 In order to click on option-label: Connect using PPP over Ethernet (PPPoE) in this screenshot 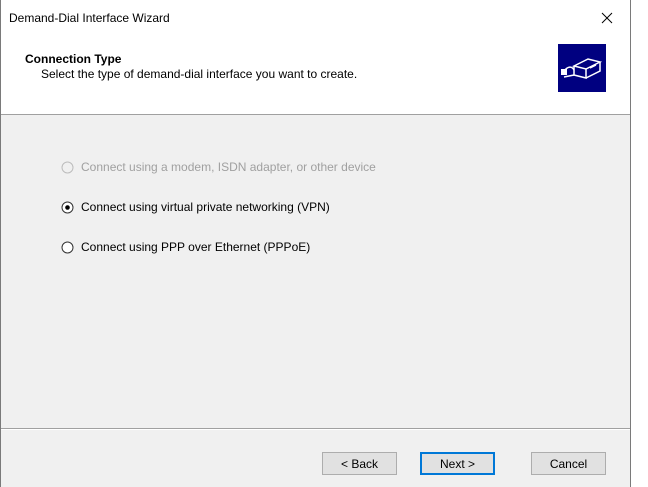, I will do `click(196, 247)`.